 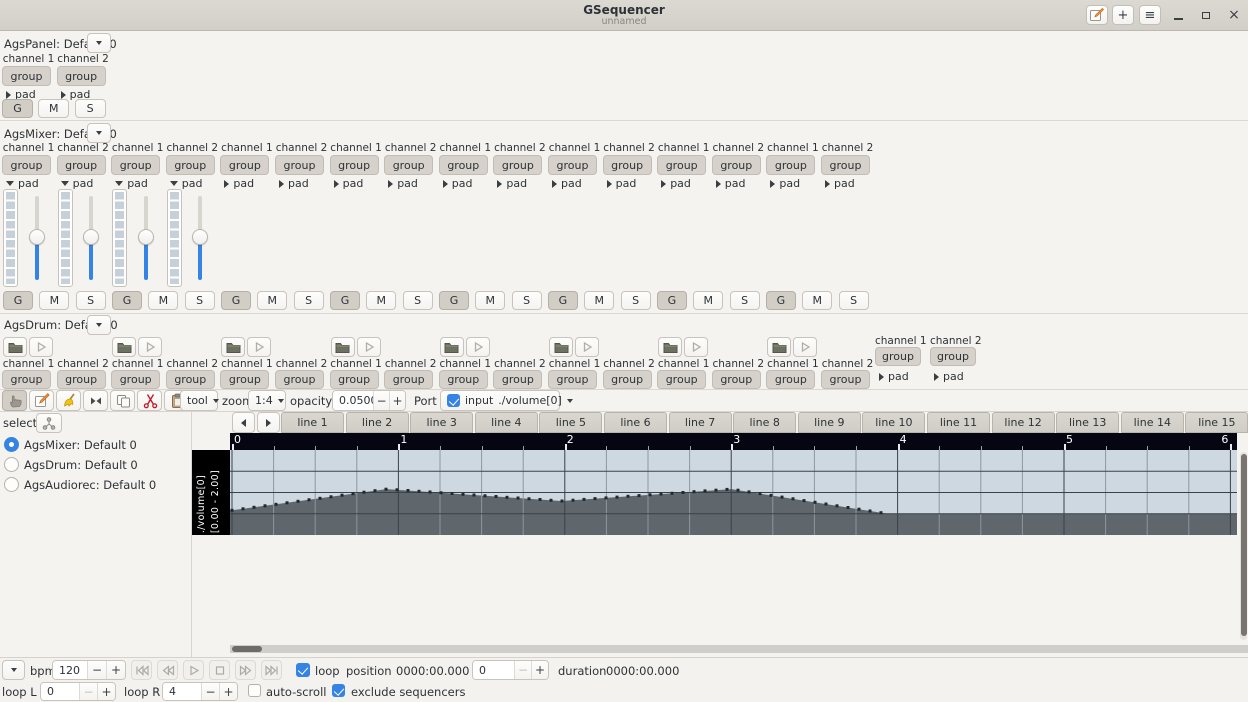 I want to click on menu-button: ≡, so click(x=1150, y=15).